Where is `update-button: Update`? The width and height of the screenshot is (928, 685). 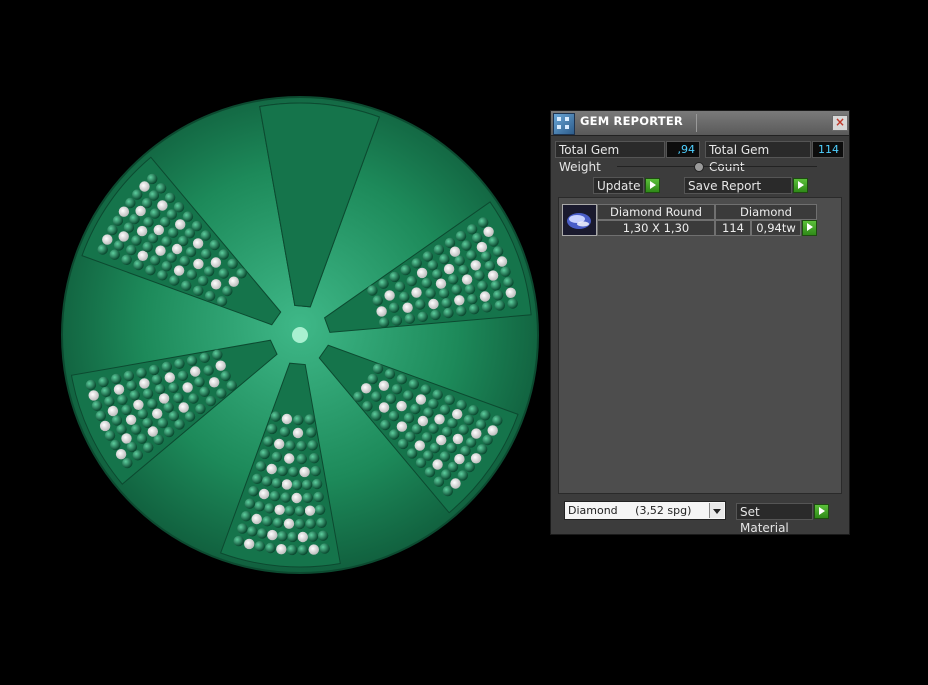 update-button: Update is located at coordinates (618, 185).